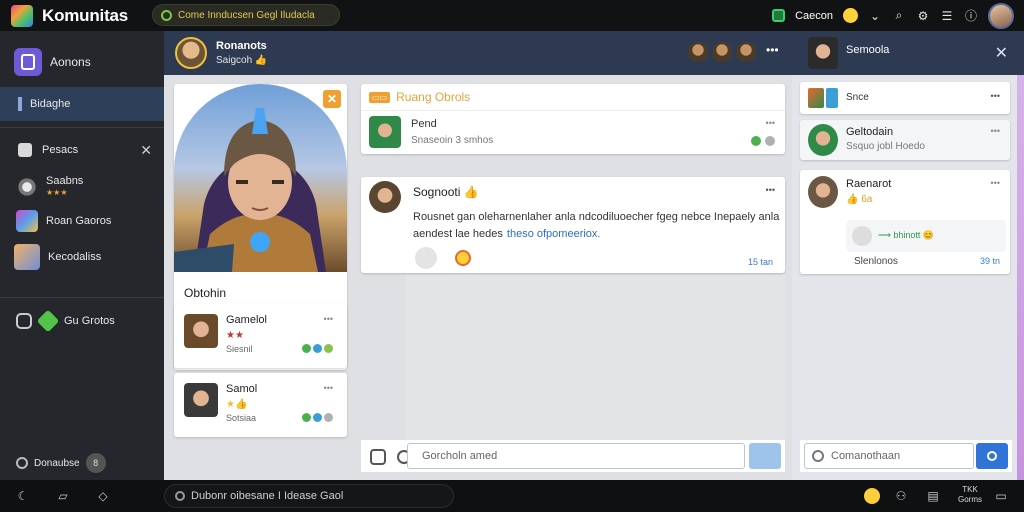 The height and width of the screenshot is (512, 1024). What do you see at coordinates (933, 496) in the screenshot?
I see `clipboard-icon: ▤` at bounding box center [933, 496].